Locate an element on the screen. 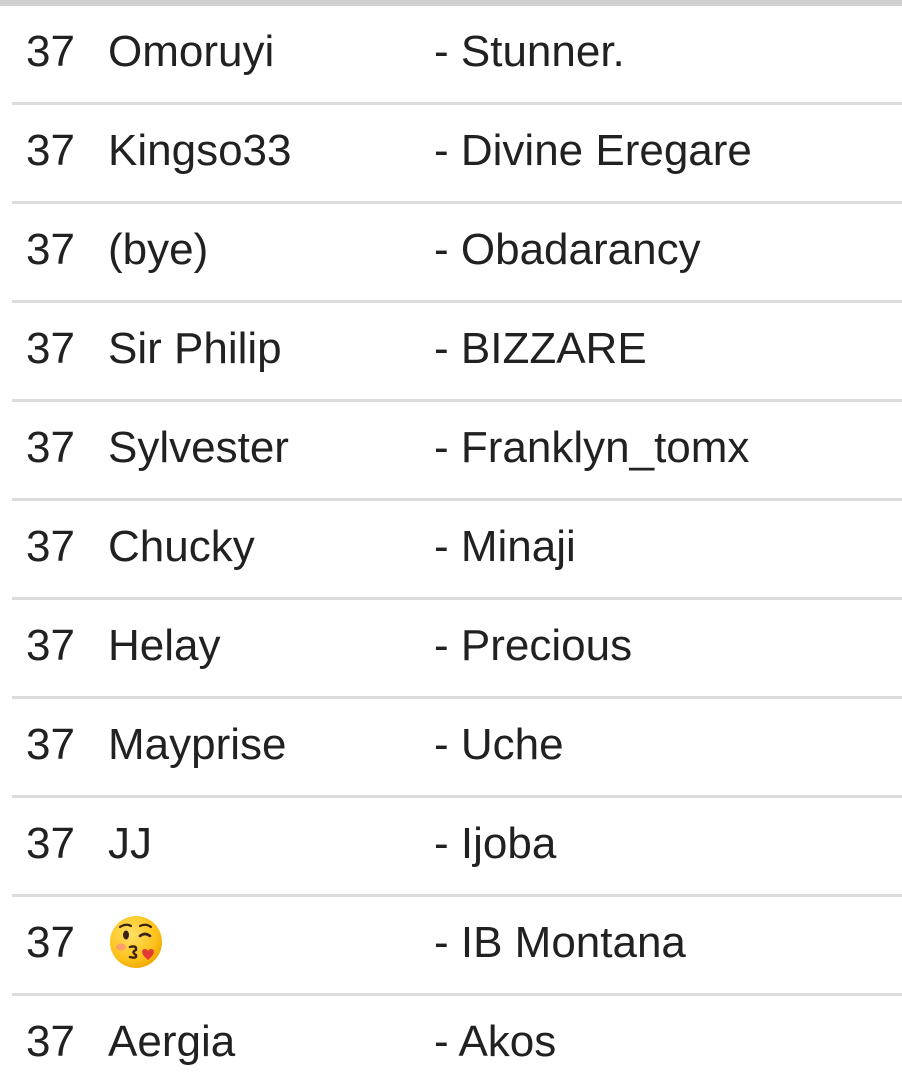 Image resolution: width=902 pixels, height=1092 pixels. partner-name: - Ijoba is located at coordinates (495, 843).